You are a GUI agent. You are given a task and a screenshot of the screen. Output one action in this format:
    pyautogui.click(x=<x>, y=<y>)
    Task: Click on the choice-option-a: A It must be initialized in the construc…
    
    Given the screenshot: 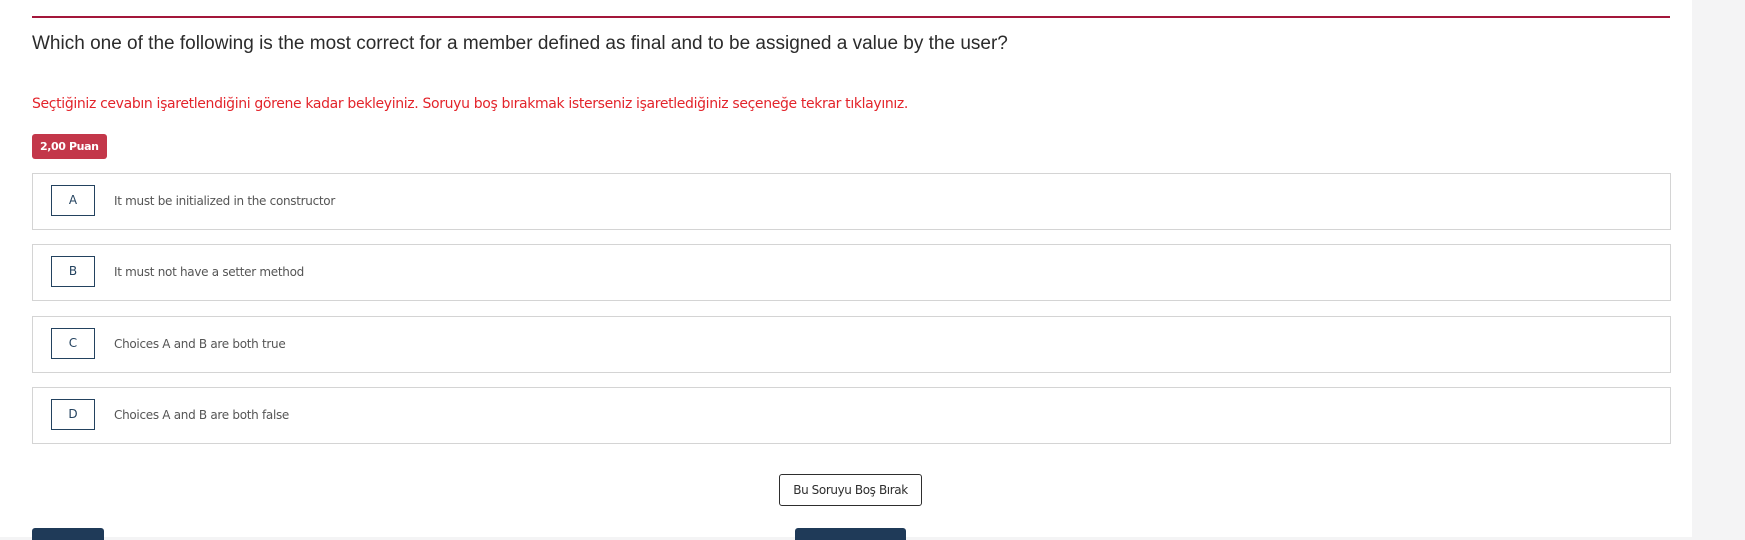 What is the action you would take?
    pyautogui.click(x=851, y=201)
    